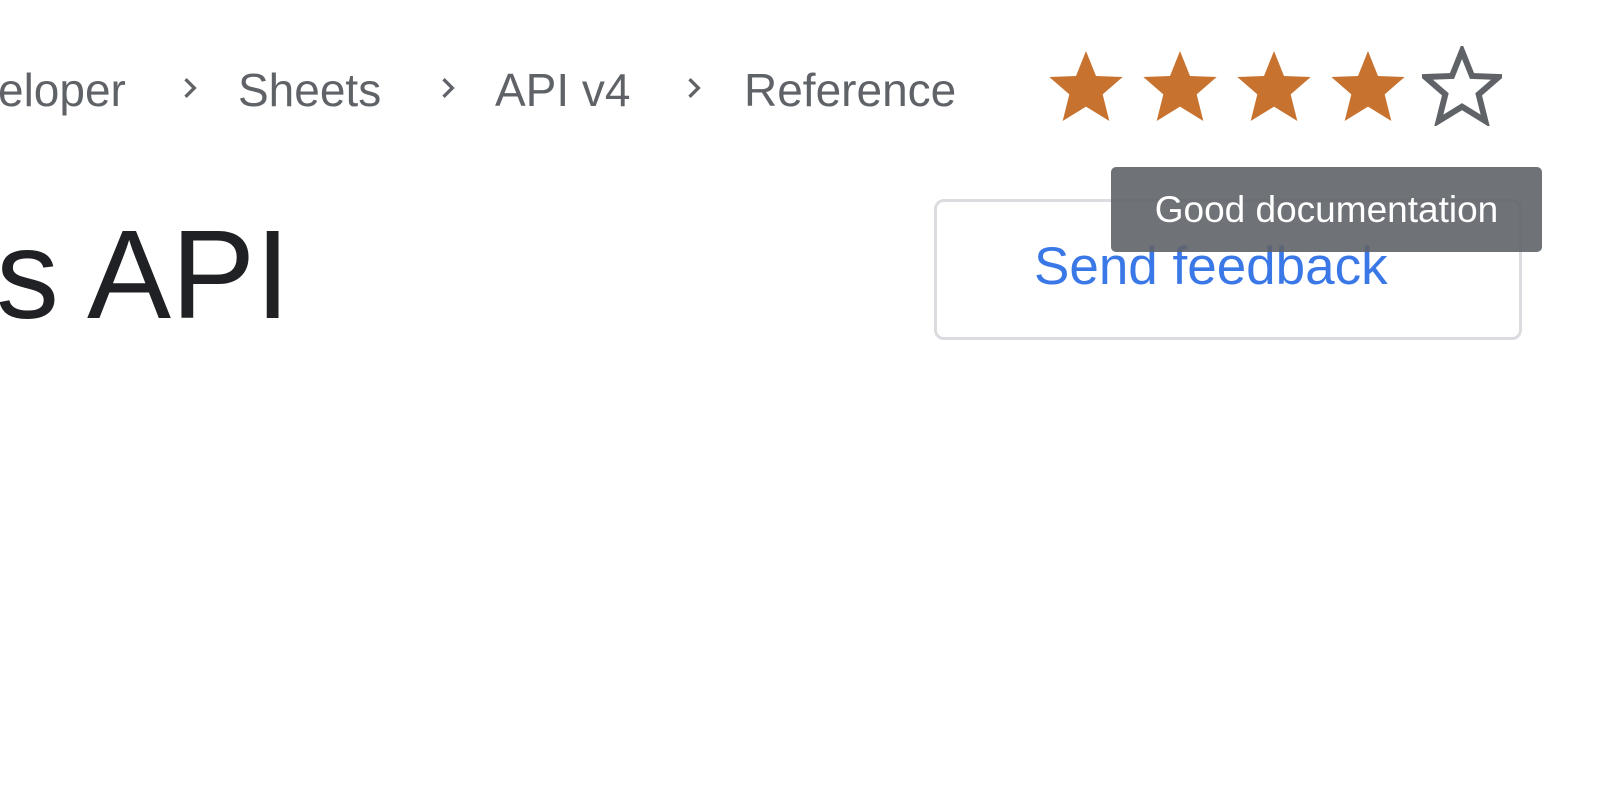 The height and width of the screenshot is (800, 1600). Describe the element at coordinates (1462, 86) in the screenshot. I see `star-outline-icon` at that location.